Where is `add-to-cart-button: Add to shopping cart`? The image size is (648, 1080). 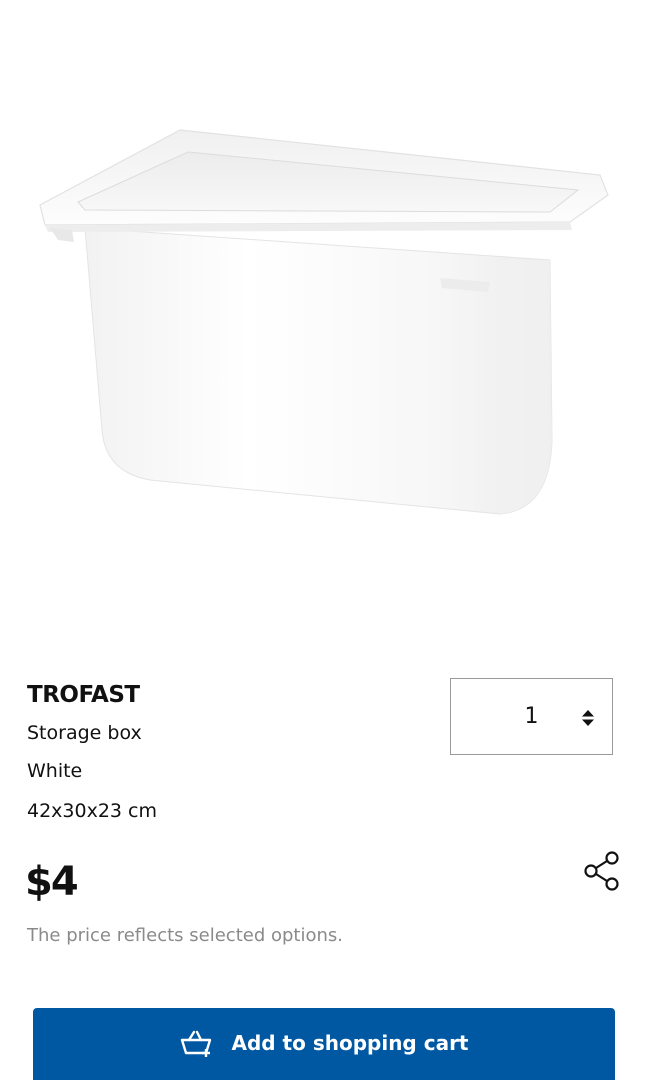 add-to-cart-button: Add to shopping cart is located at coordinates (324, 1044).